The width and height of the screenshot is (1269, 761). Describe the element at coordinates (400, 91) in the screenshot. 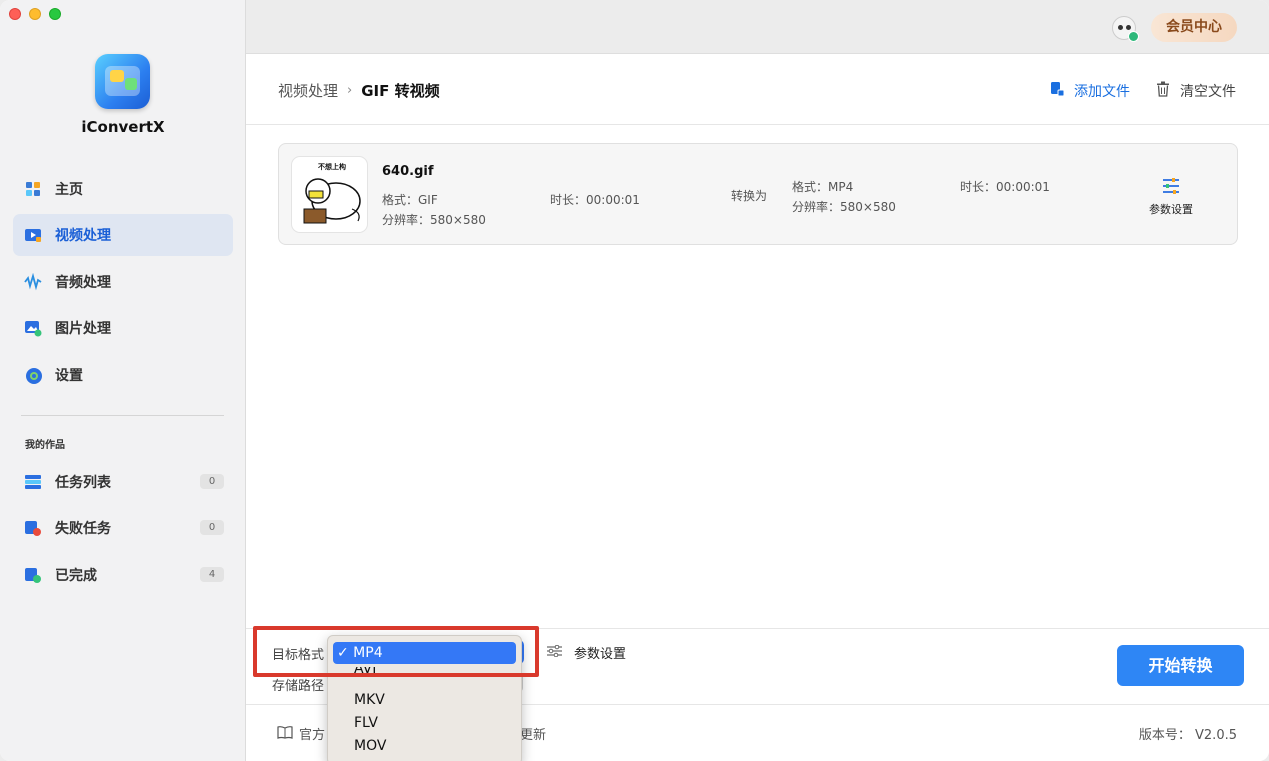

I see `page-title: GIF 转视频` at that location.